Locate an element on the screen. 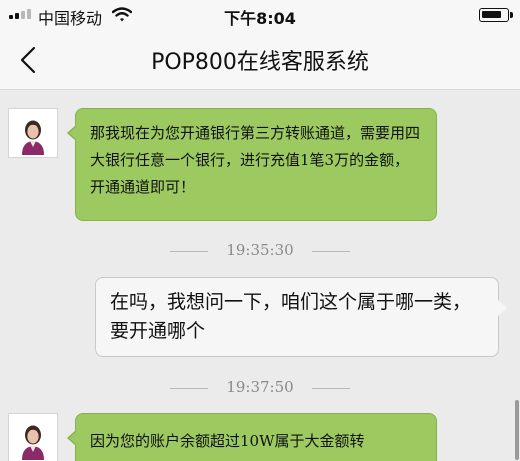 This screenshot has height=461, width=520. timestamp-text: 19:37:50 is located at coordinates (260, 387).